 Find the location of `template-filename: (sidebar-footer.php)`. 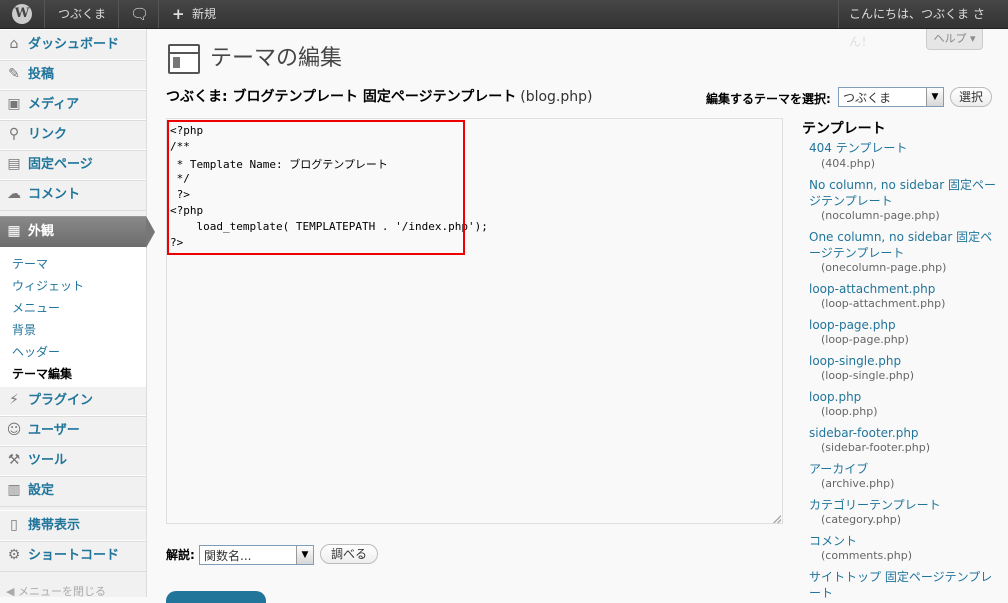

template-filename: (sidebar-footer.php) is located at coordinates (875, 447).